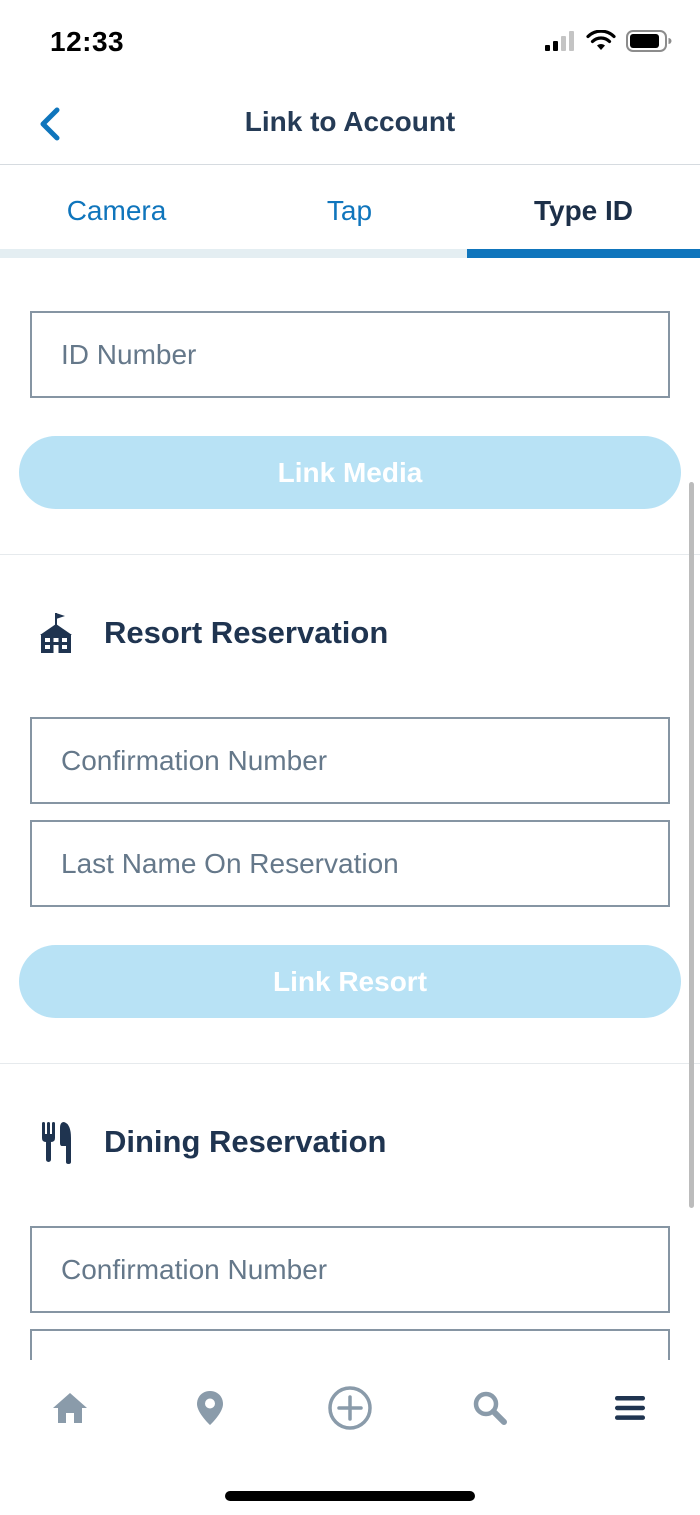  I want to click on status-bar: 12:33, so click(350, 44).